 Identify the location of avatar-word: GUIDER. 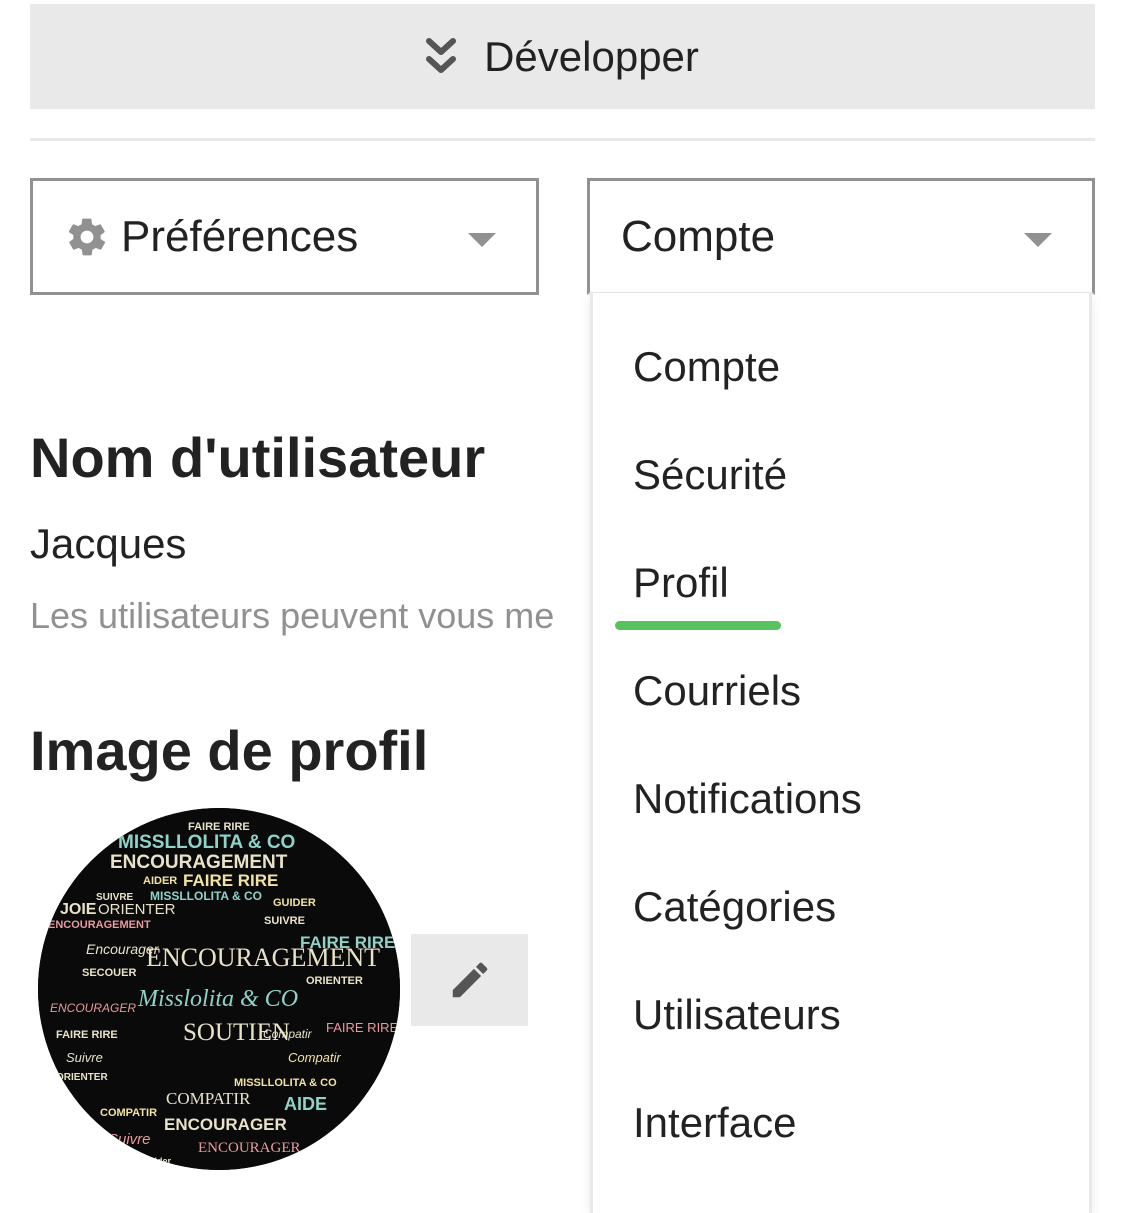
(294, 903).